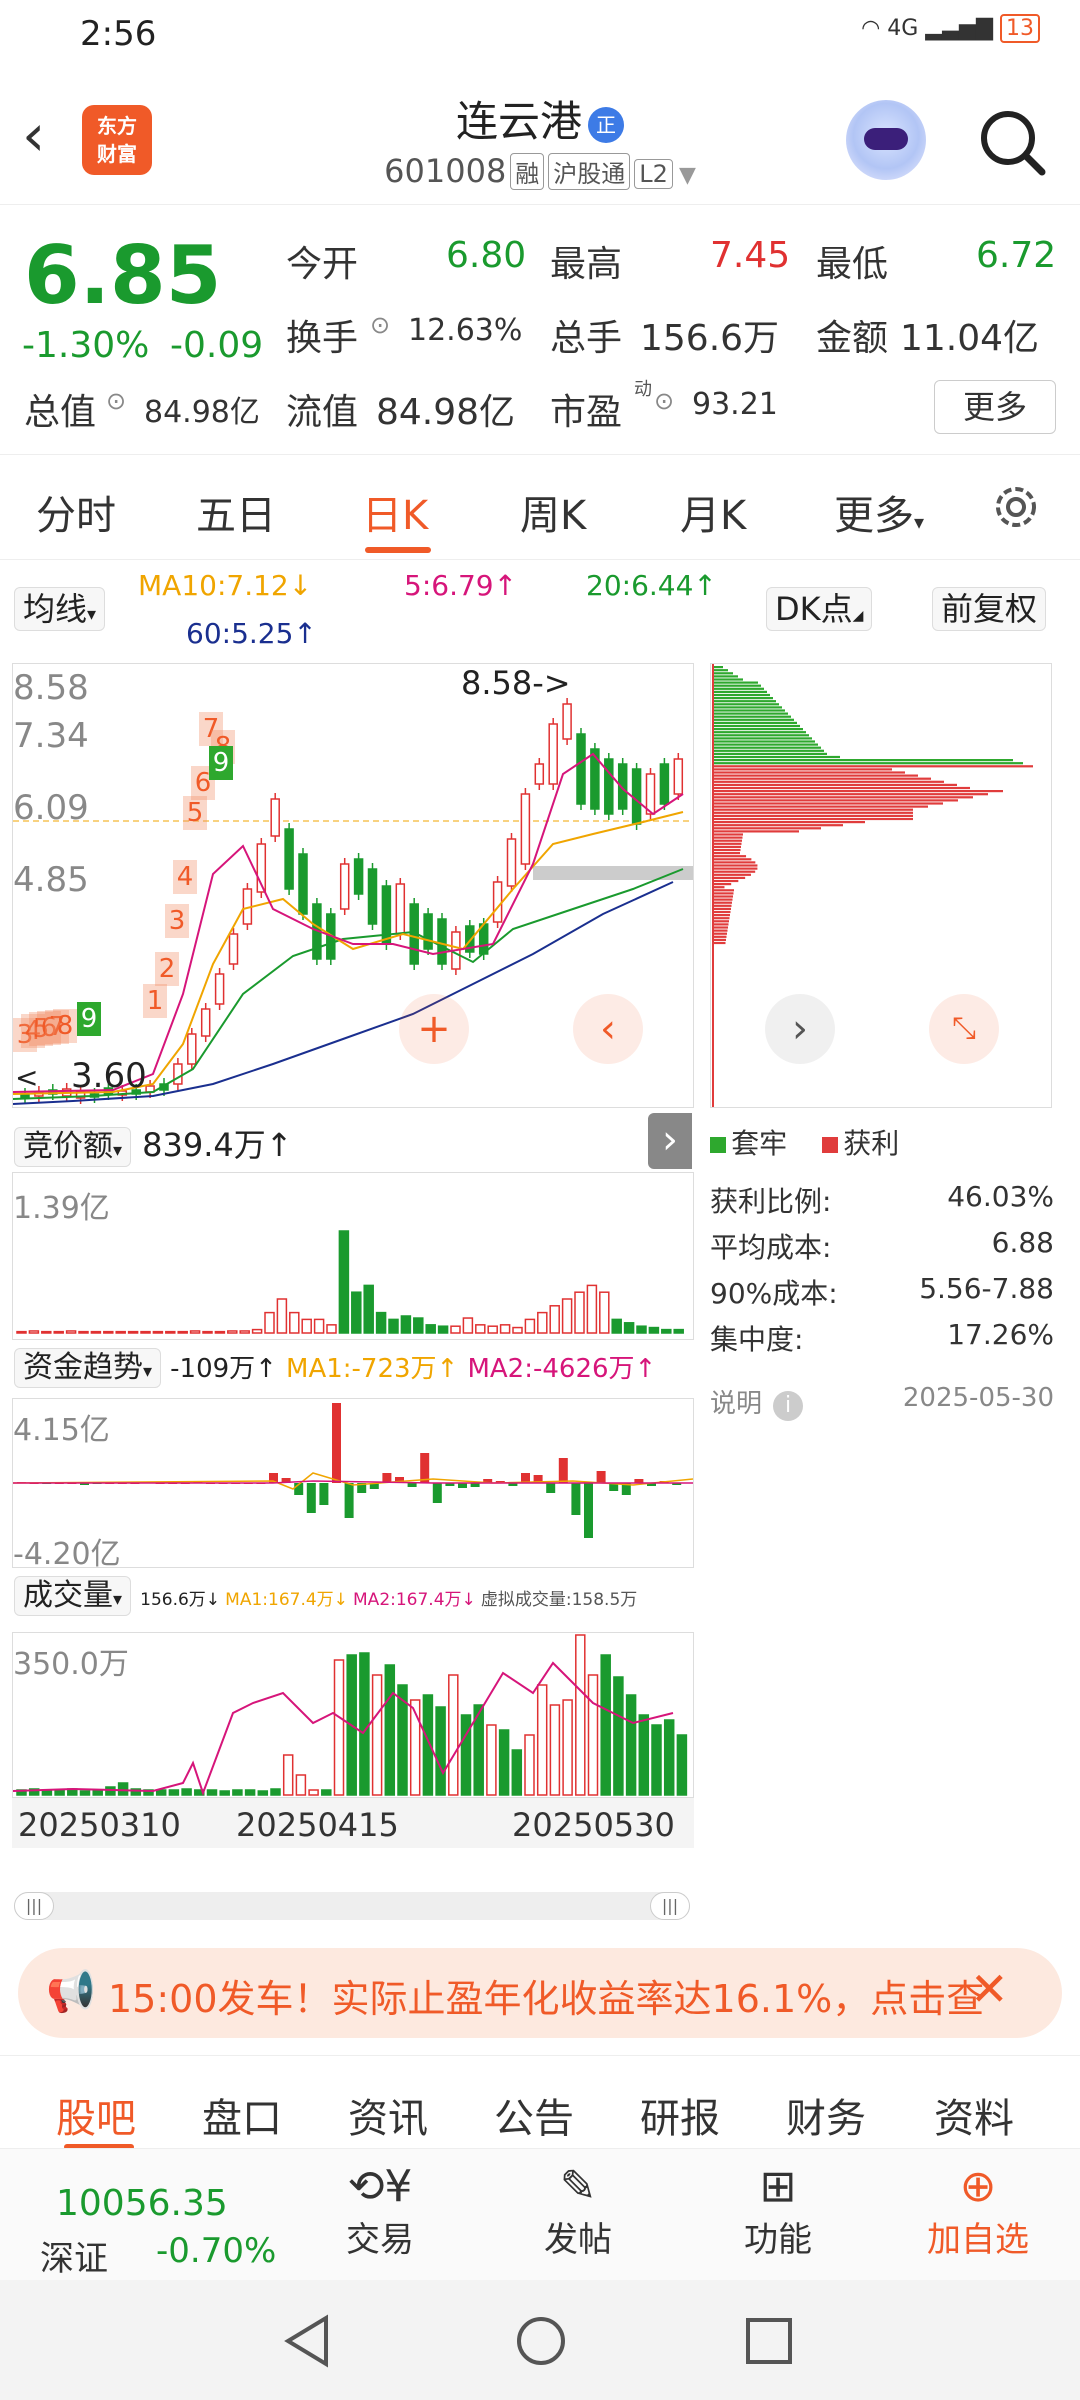  Describe the element at coordinates (608, 1029) in the screenshot. I see `chevron-left-icon: ‹` at that location.